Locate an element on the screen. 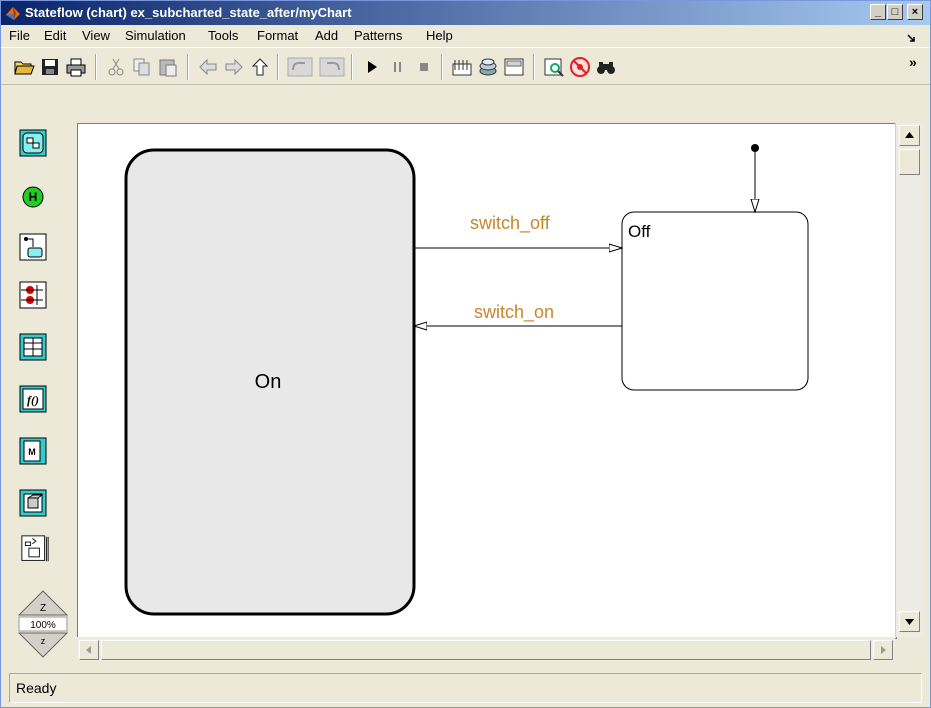 The height and width of the screenshot is (708, 931). menu-add: Add is located at coordinates (326, 35).